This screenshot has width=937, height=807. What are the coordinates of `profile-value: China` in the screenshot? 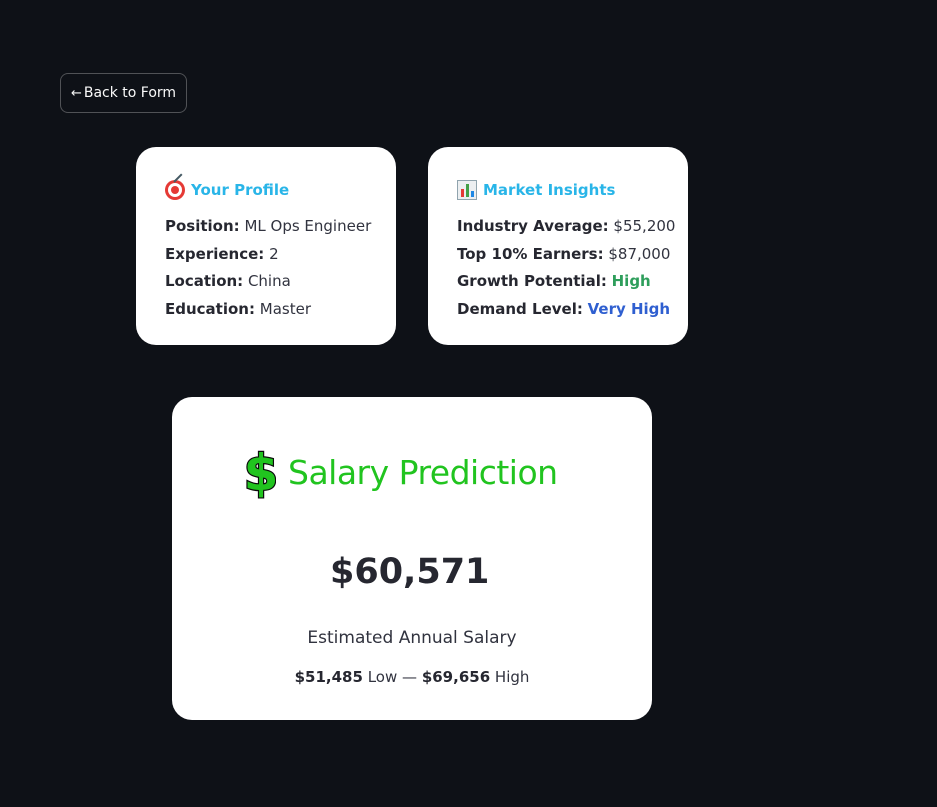 It's located at (269, 281).